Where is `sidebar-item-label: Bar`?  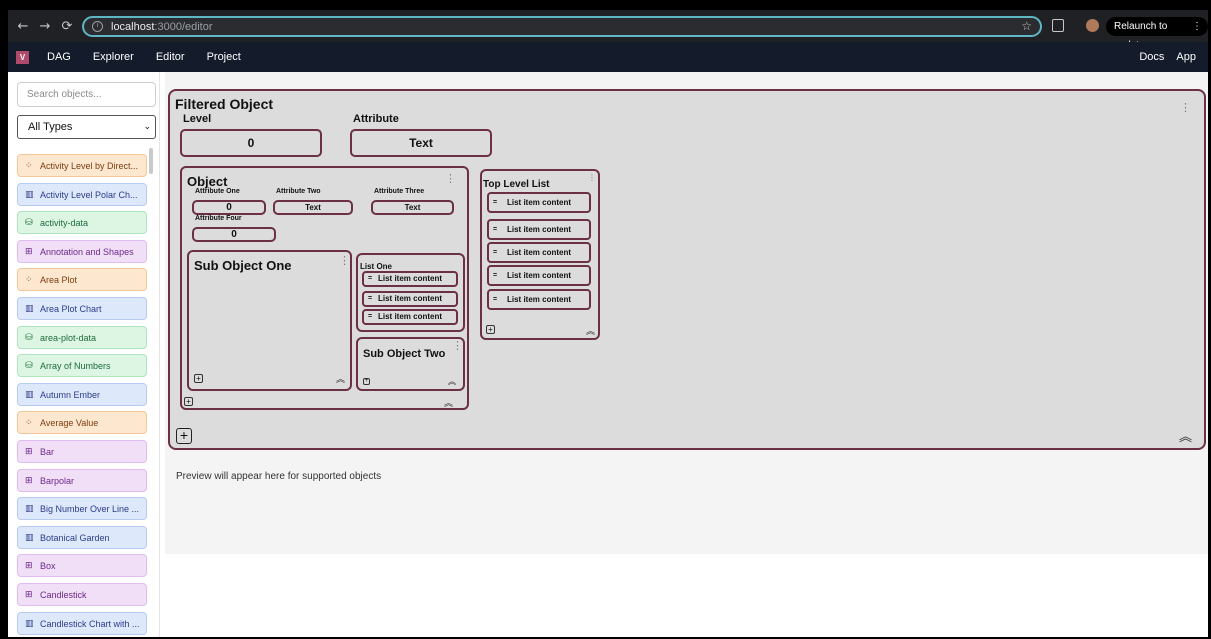 sidebar-item-label: Bar is located at coordinates (47, 452).